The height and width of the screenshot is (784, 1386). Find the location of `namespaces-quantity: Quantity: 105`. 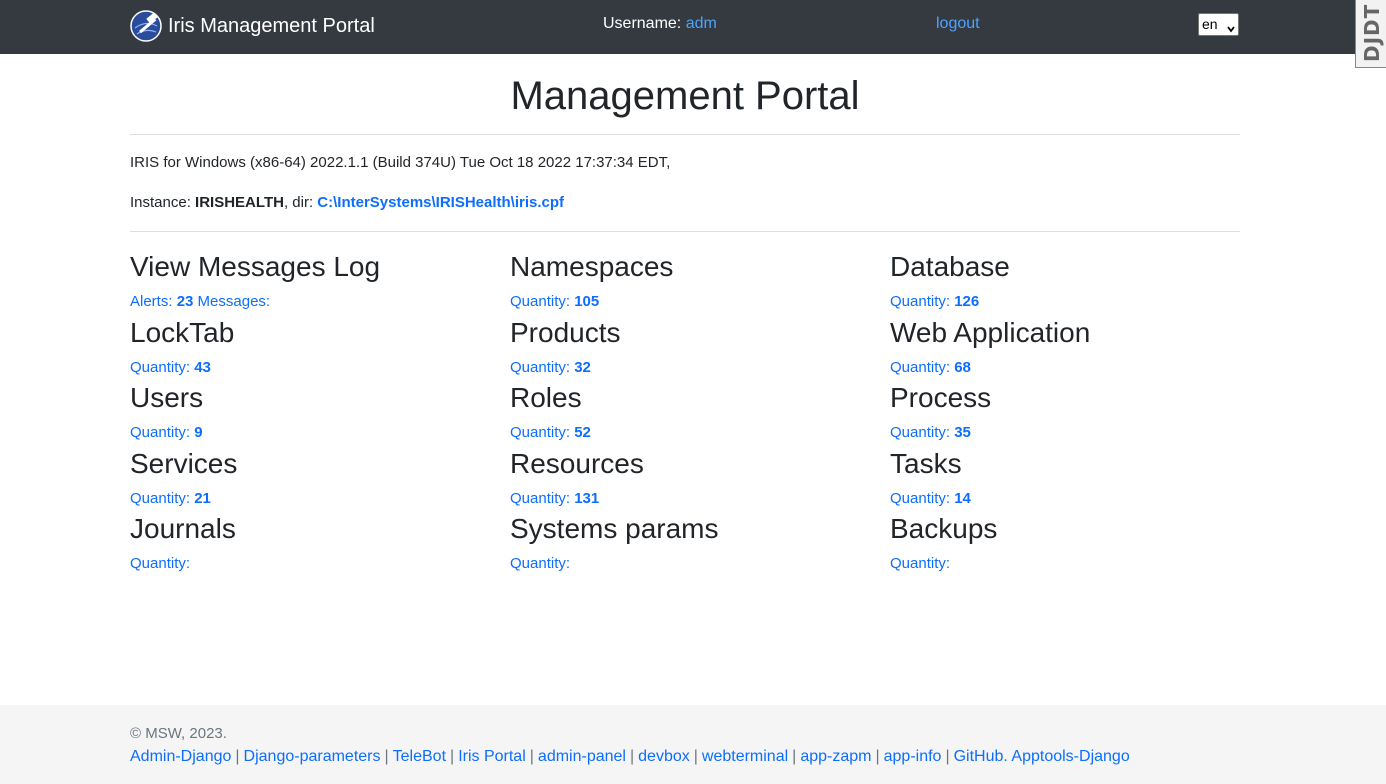

namespaces-quantity: Quantity: 105 is located at coordinates (554, 301).